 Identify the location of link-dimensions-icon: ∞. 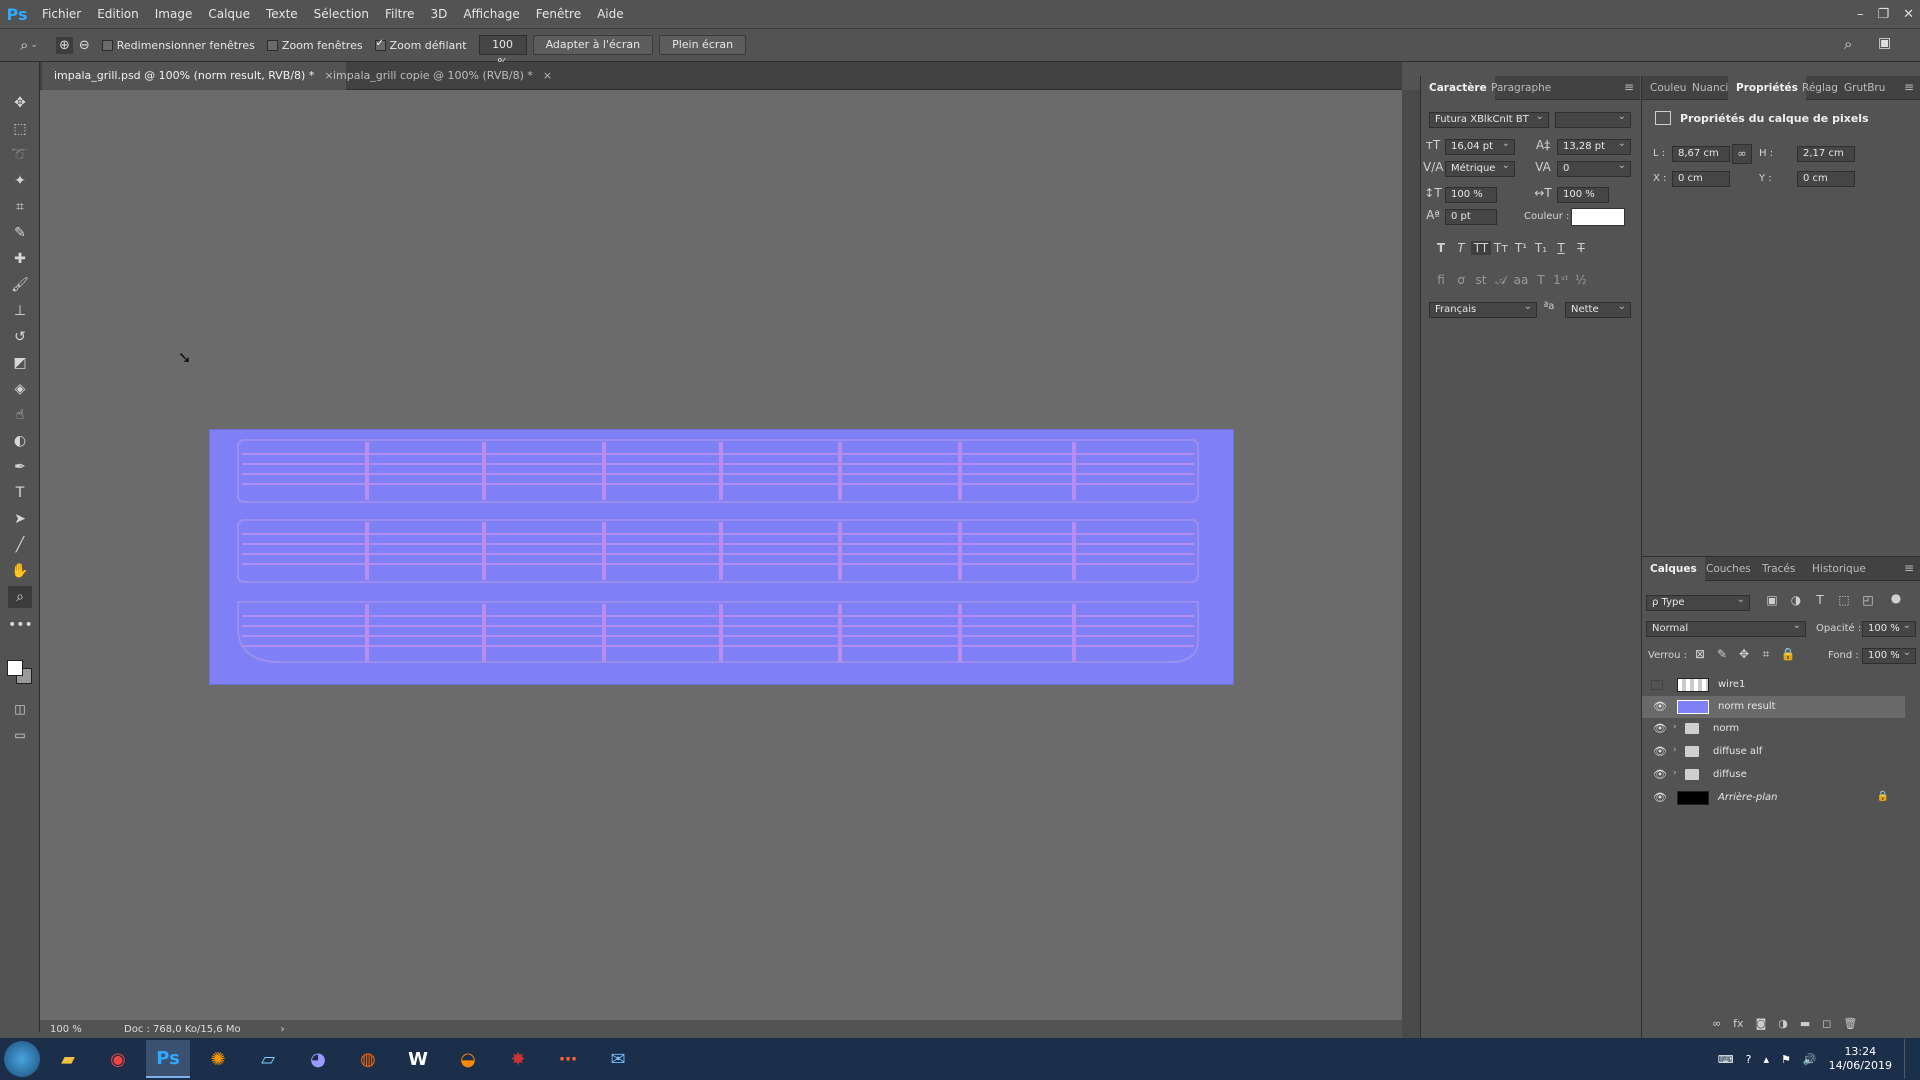
(1742, 154).